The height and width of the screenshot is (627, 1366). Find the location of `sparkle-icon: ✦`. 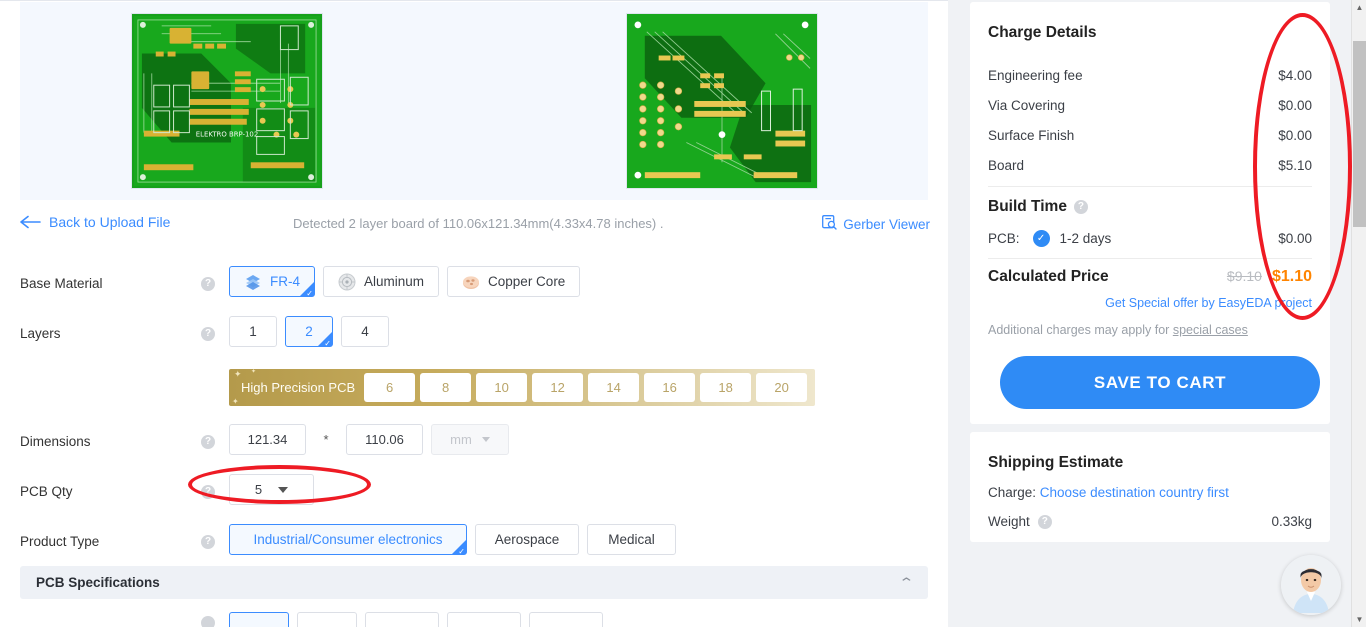

sparkle-icon: ✦ is located at coordinates (235, 401).